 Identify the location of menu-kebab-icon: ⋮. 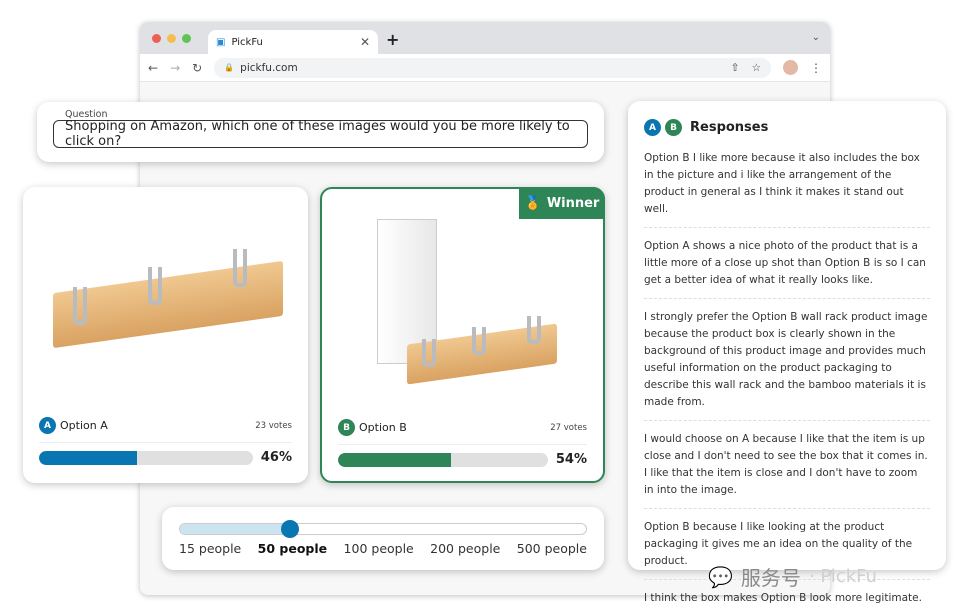
(816, 68).